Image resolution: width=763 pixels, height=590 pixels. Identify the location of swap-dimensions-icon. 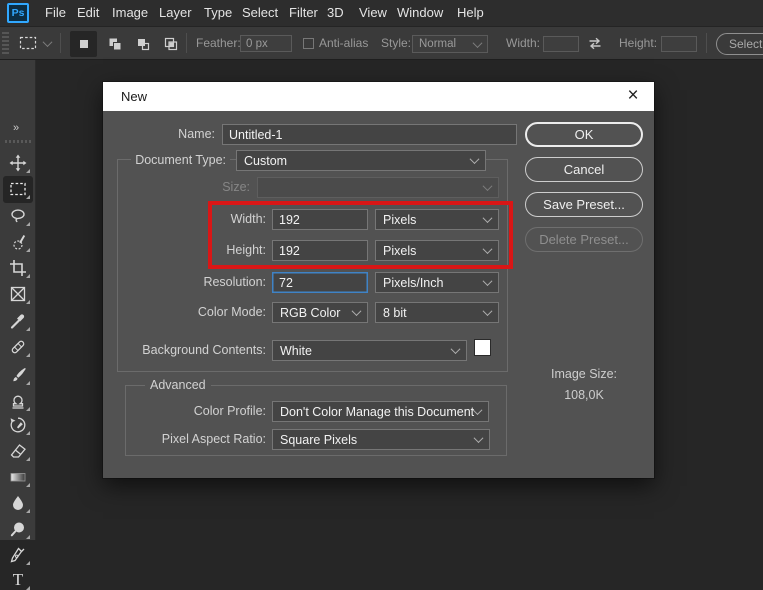
(595, 43).